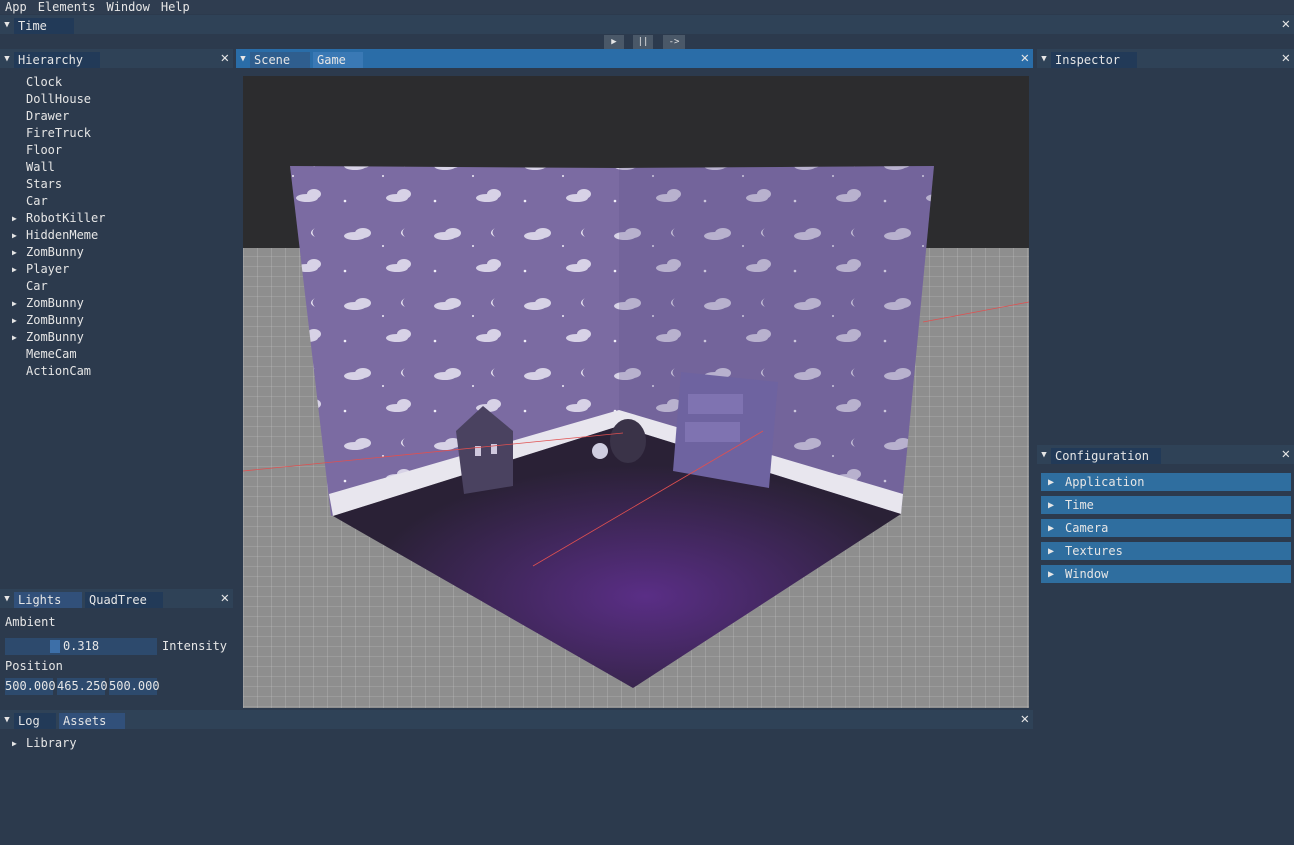  Describe the element at coordinates (116, 235) in the screenshot. I see `hierarchy-item: ▶ HiddenMeme` at that location.